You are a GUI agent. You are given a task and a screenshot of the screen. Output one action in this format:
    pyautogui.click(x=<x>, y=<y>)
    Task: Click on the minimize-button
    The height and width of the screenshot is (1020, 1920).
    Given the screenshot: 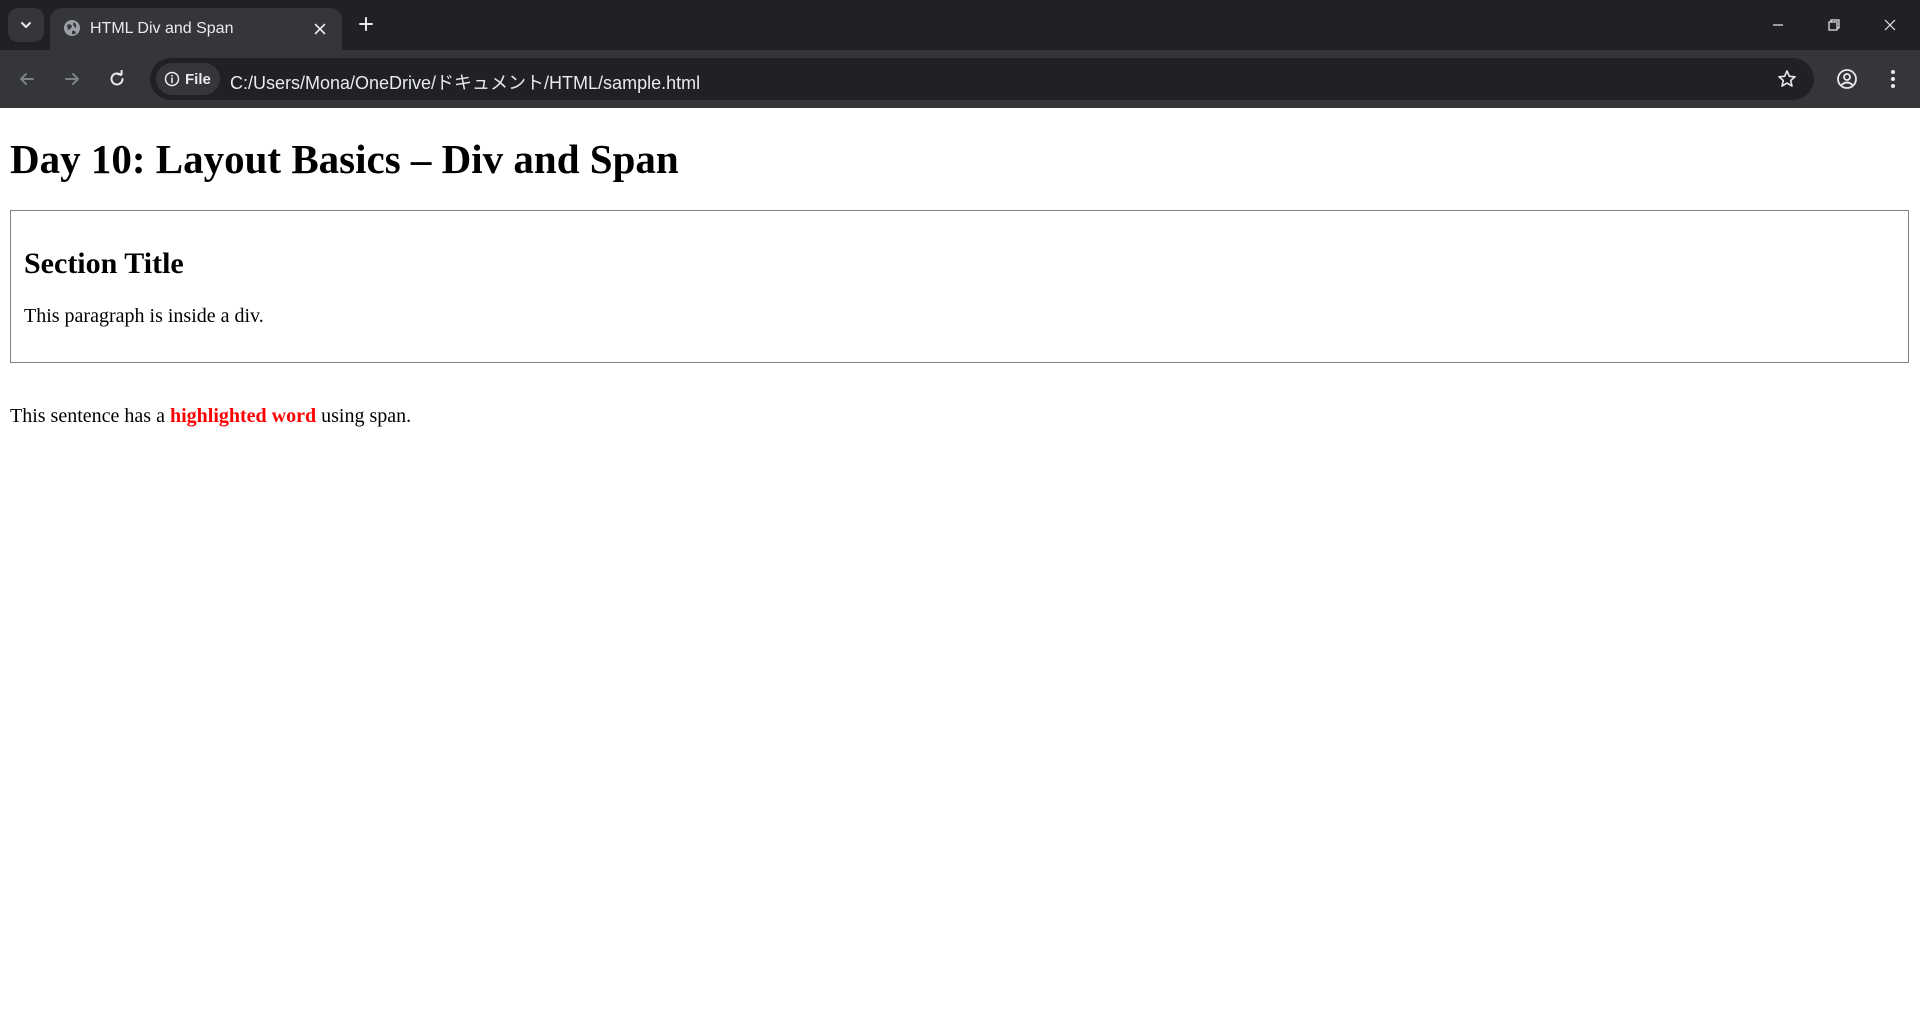 What is the action you would take?
    pyautogui.click(x=1778, y=25)
    